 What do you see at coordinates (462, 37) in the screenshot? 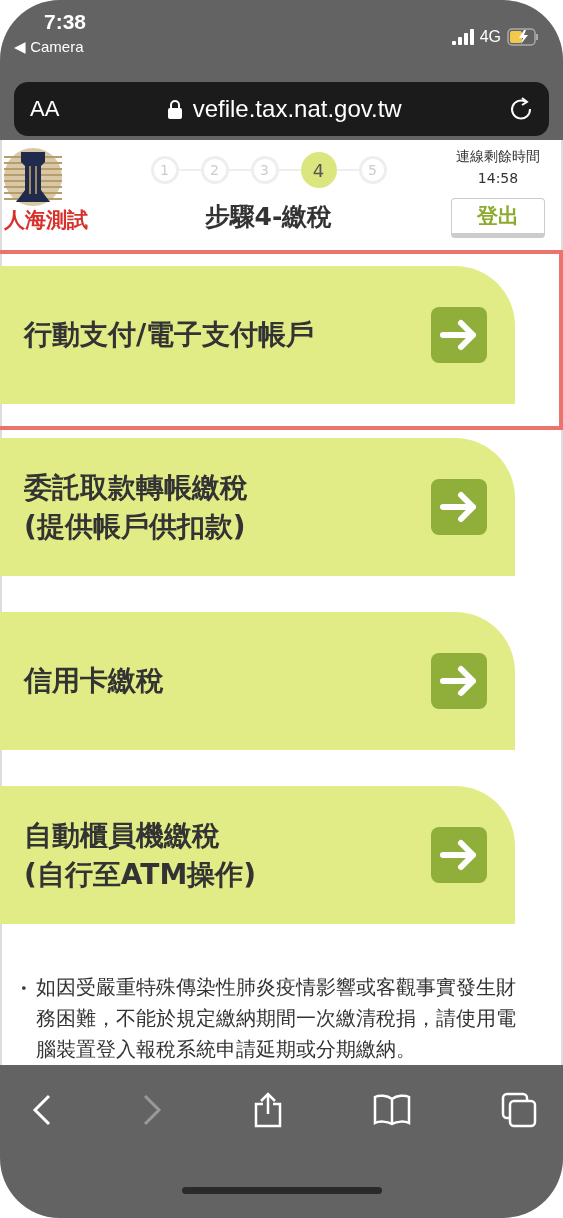
I see `signal-icon` at bounding box center [462, 37].